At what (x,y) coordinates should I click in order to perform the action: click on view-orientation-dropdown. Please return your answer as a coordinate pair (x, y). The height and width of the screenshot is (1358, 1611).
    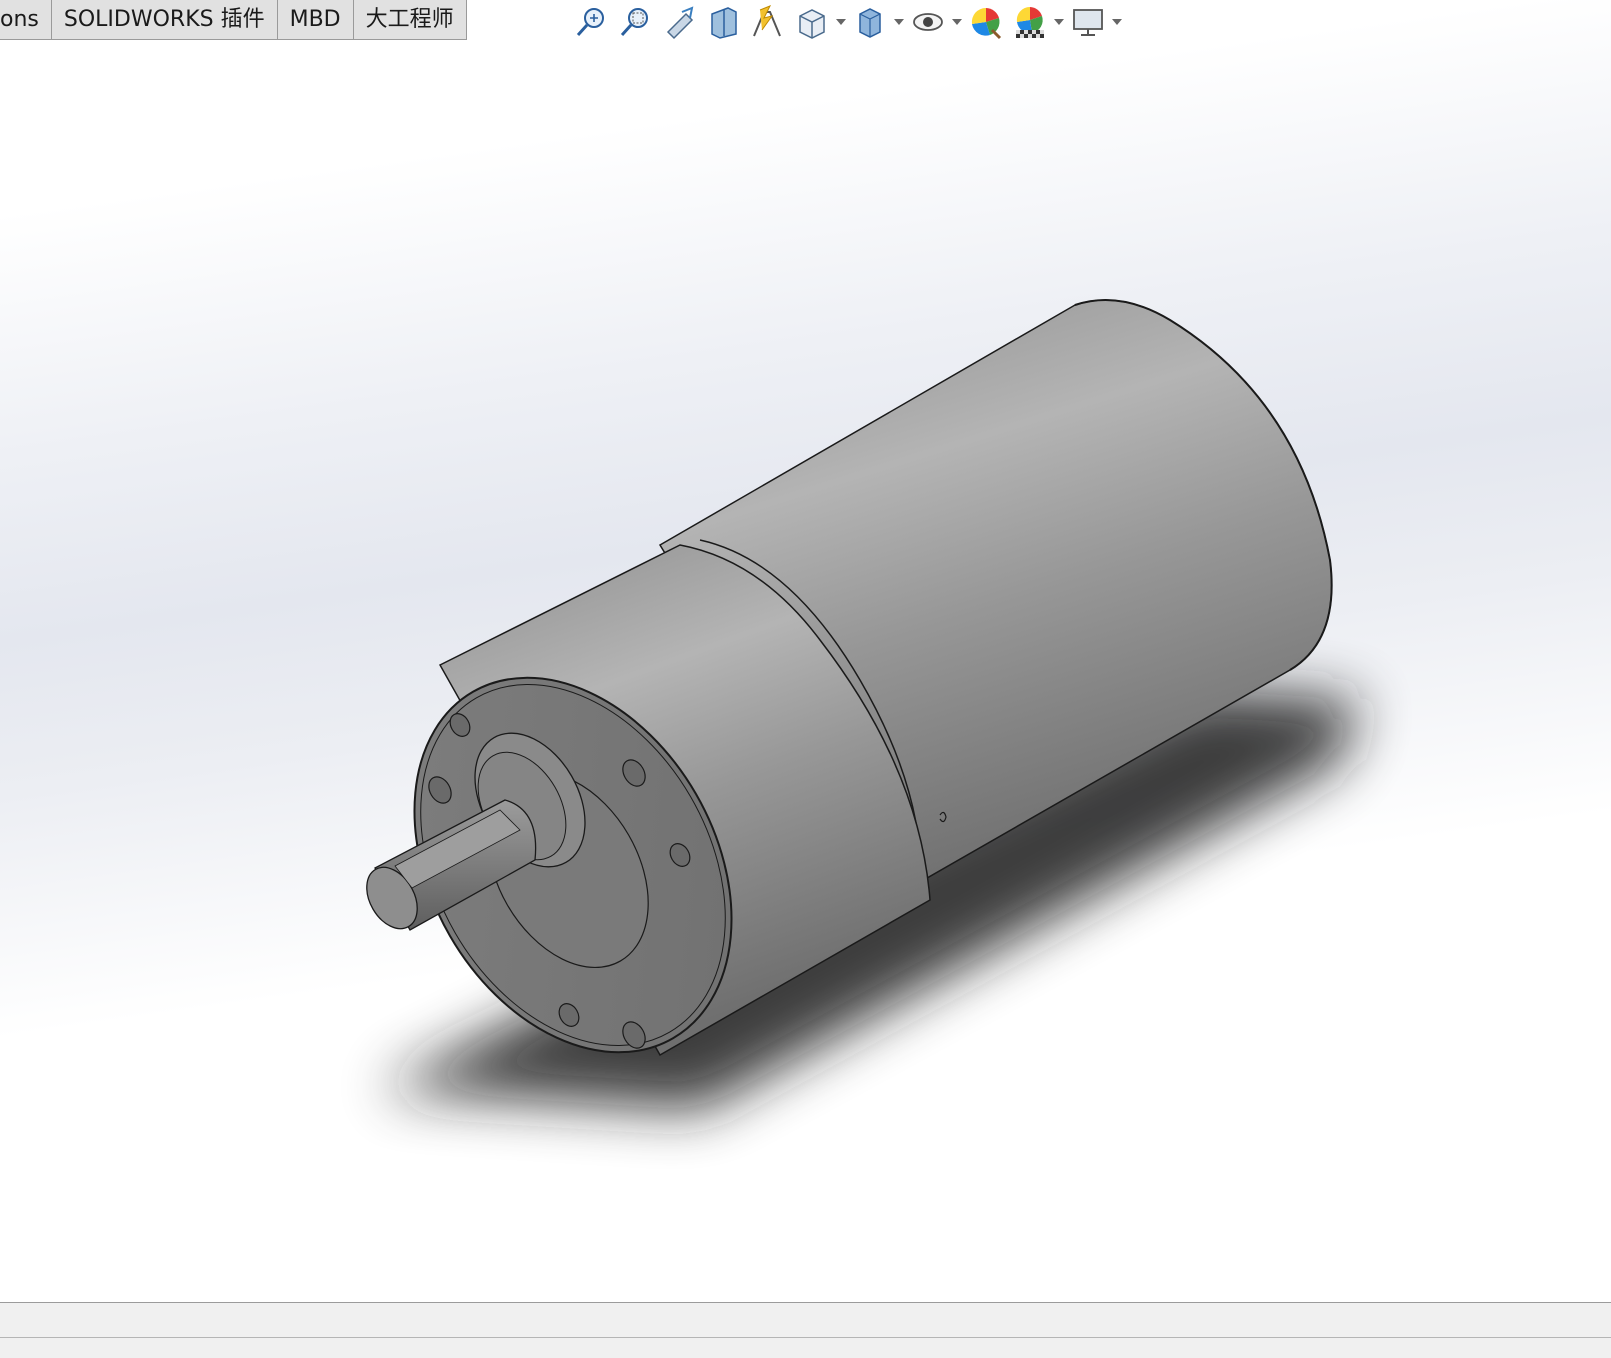
    Looking at the image, I should click on (841, 22).